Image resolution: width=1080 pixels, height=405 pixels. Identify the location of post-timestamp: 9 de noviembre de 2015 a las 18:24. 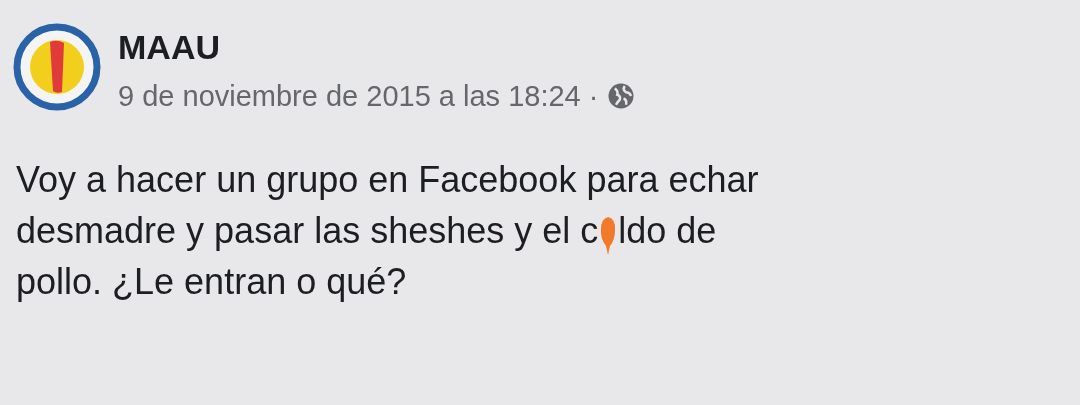
(349, 96).